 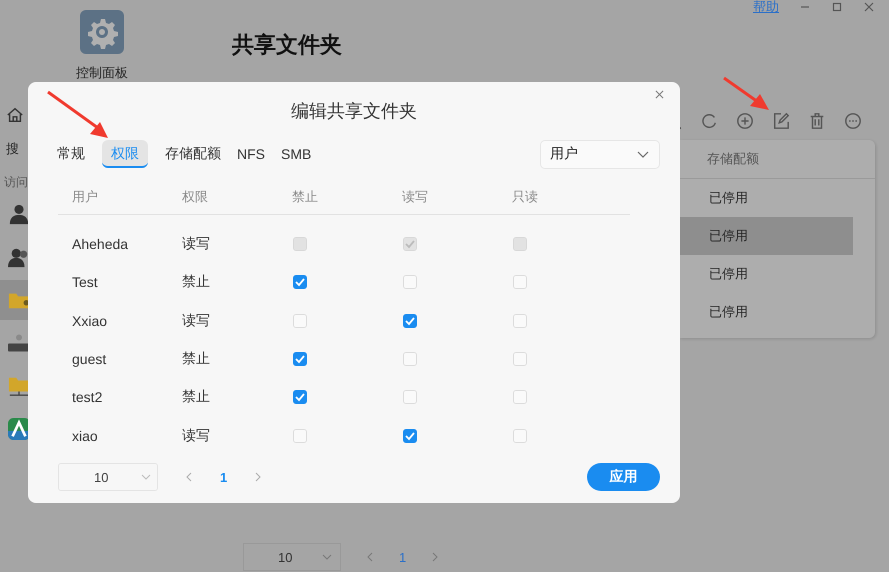 What do you see at coordinates (19, 257) in the screenshot?
I see `users-icon` at bounding box center [19, 257].